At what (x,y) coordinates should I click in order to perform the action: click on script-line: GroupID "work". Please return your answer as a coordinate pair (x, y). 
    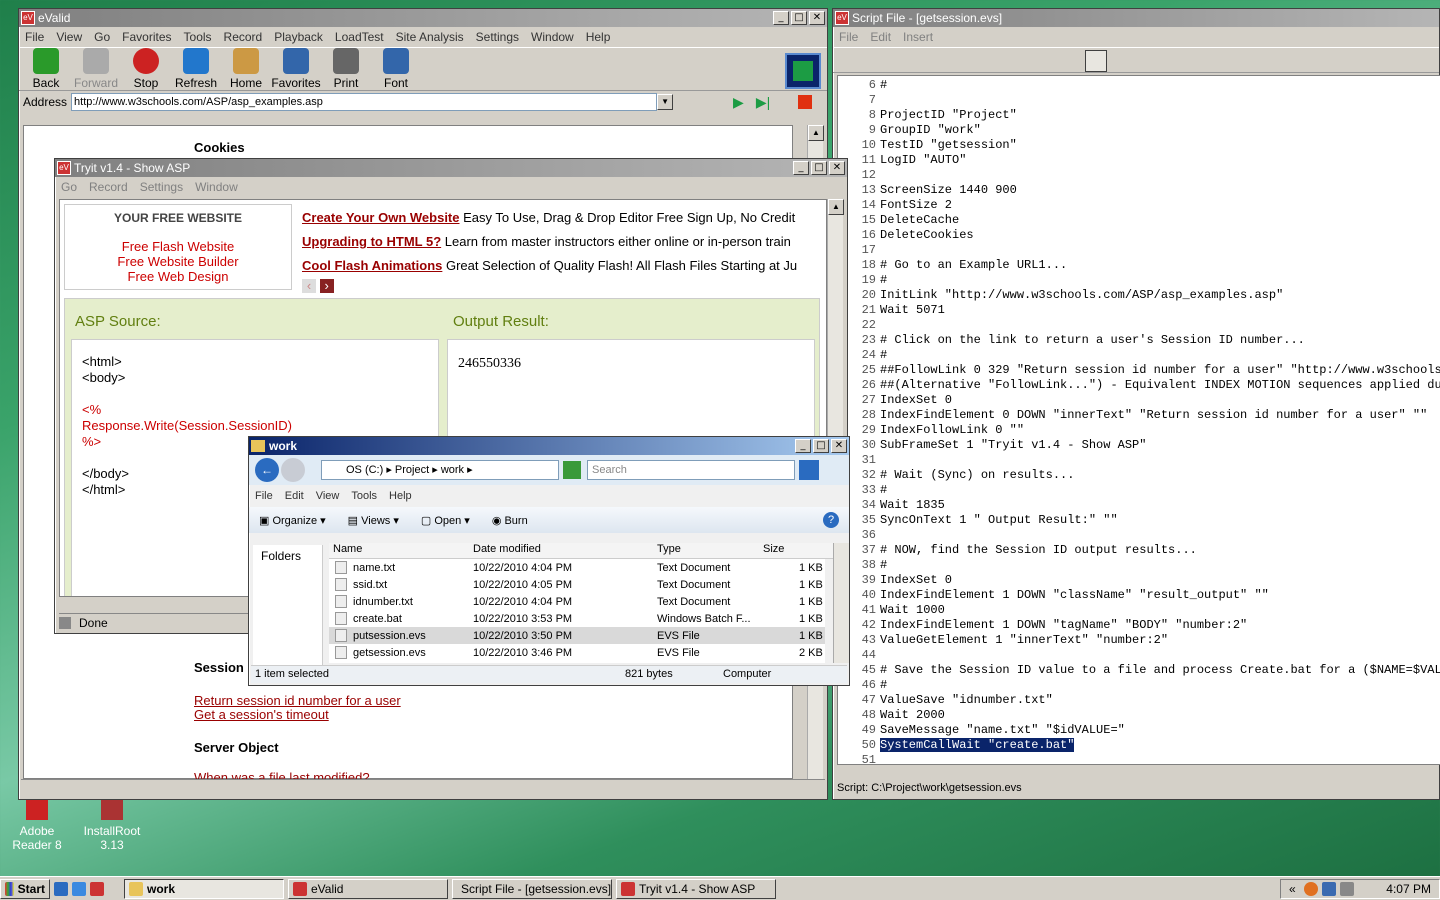
    Looking at the image, I should click on (930, 130).